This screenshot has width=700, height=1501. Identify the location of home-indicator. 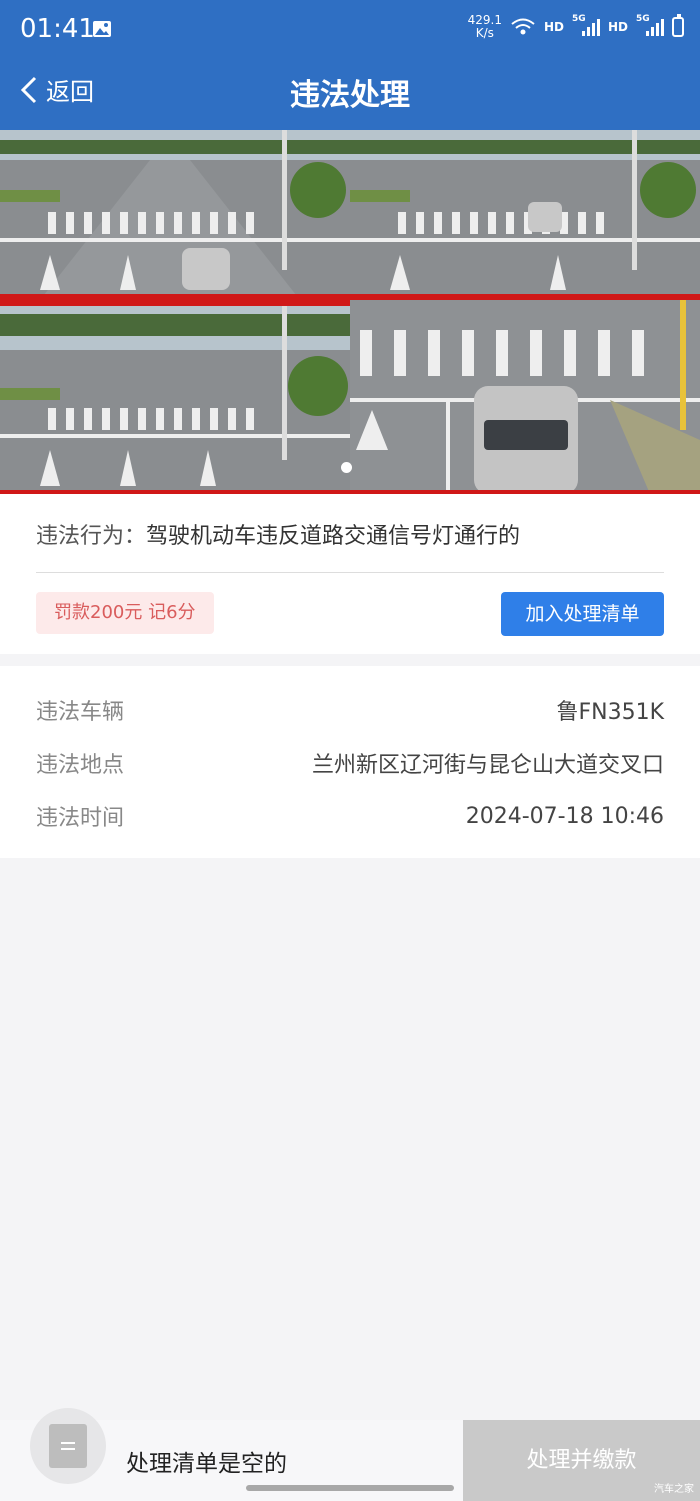
(350, 1488).